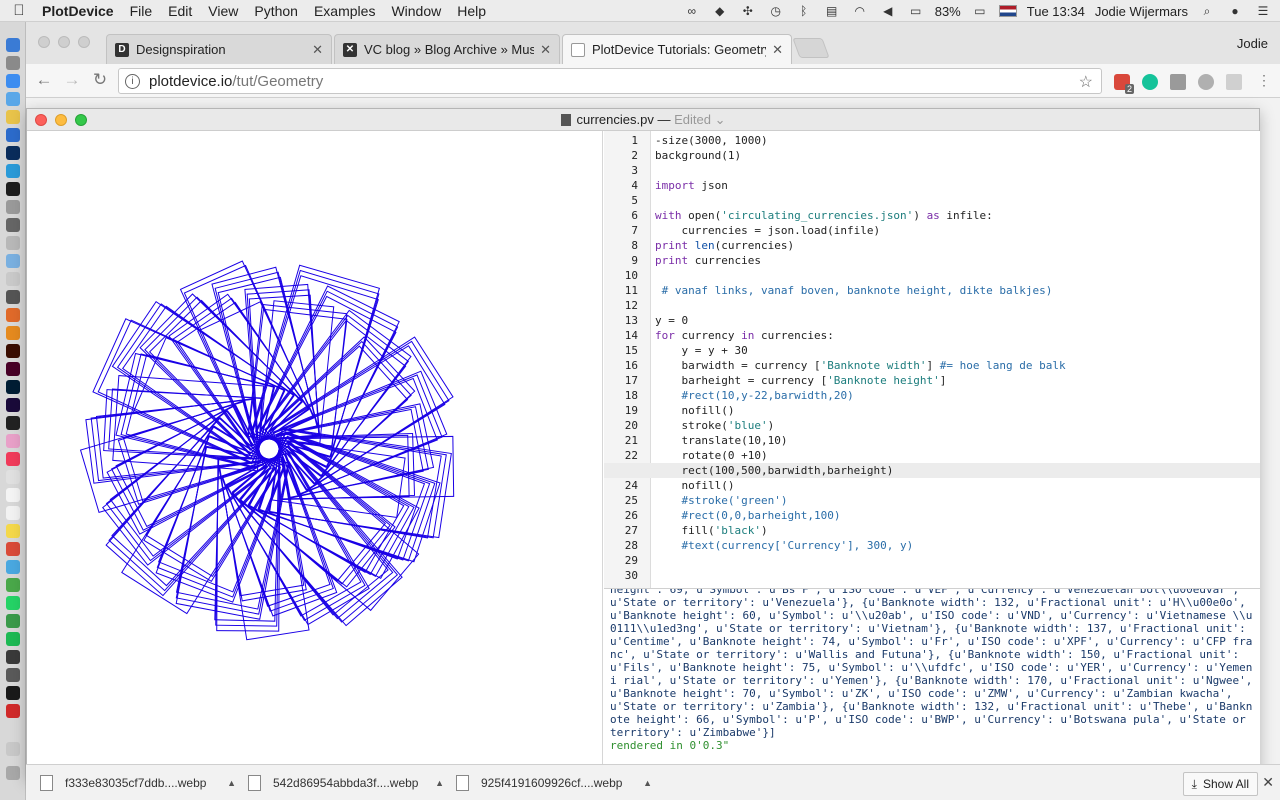 Image resolution: width=1280 pixels, height=800 pixels. I want to click on plotdevice-dock-icon, so click(13, 657).